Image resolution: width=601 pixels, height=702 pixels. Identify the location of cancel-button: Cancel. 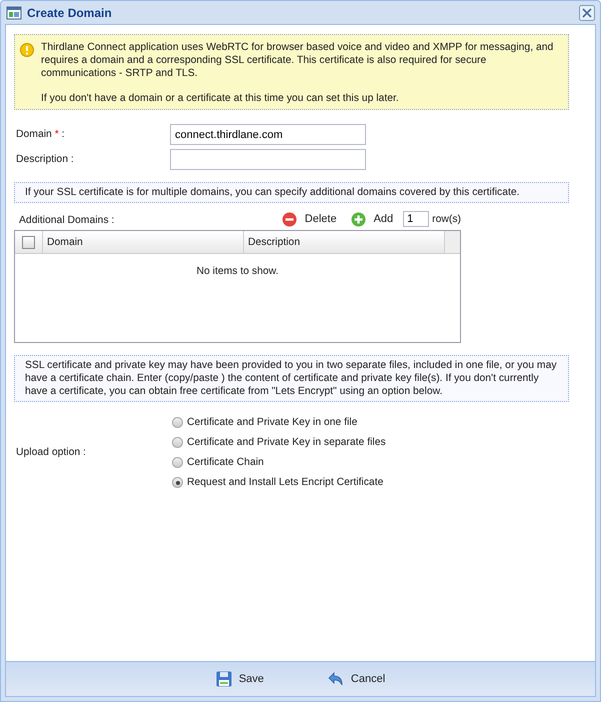
(357, 679).